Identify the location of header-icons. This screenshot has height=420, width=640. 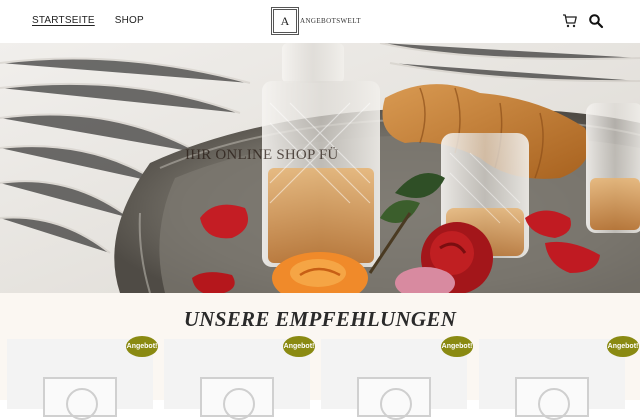
(583, 21).